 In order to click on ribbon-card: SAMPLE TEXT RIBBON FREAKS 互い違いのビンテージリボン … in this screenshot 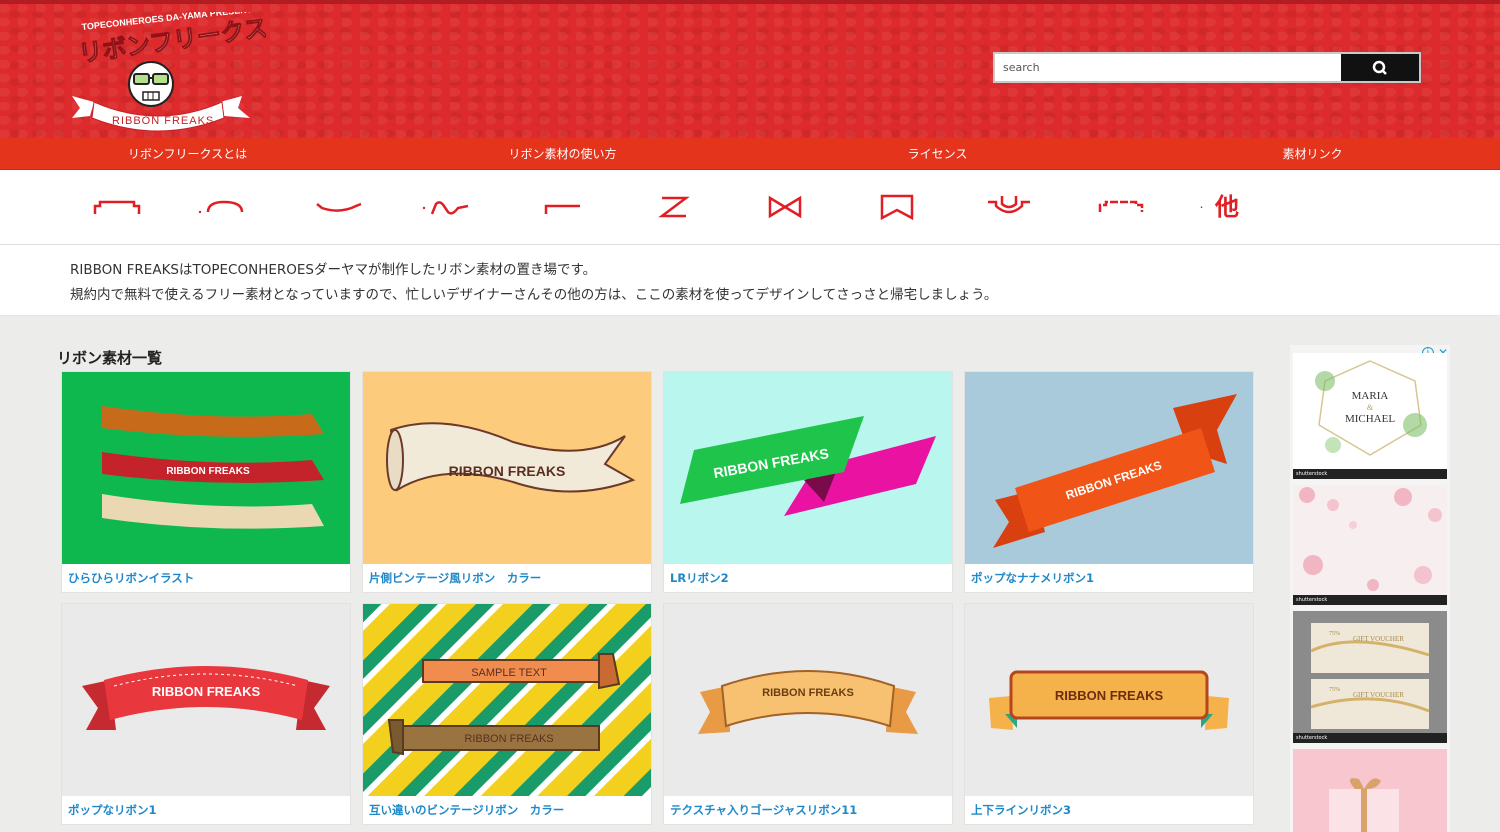, I will do `click(507, 714)`.